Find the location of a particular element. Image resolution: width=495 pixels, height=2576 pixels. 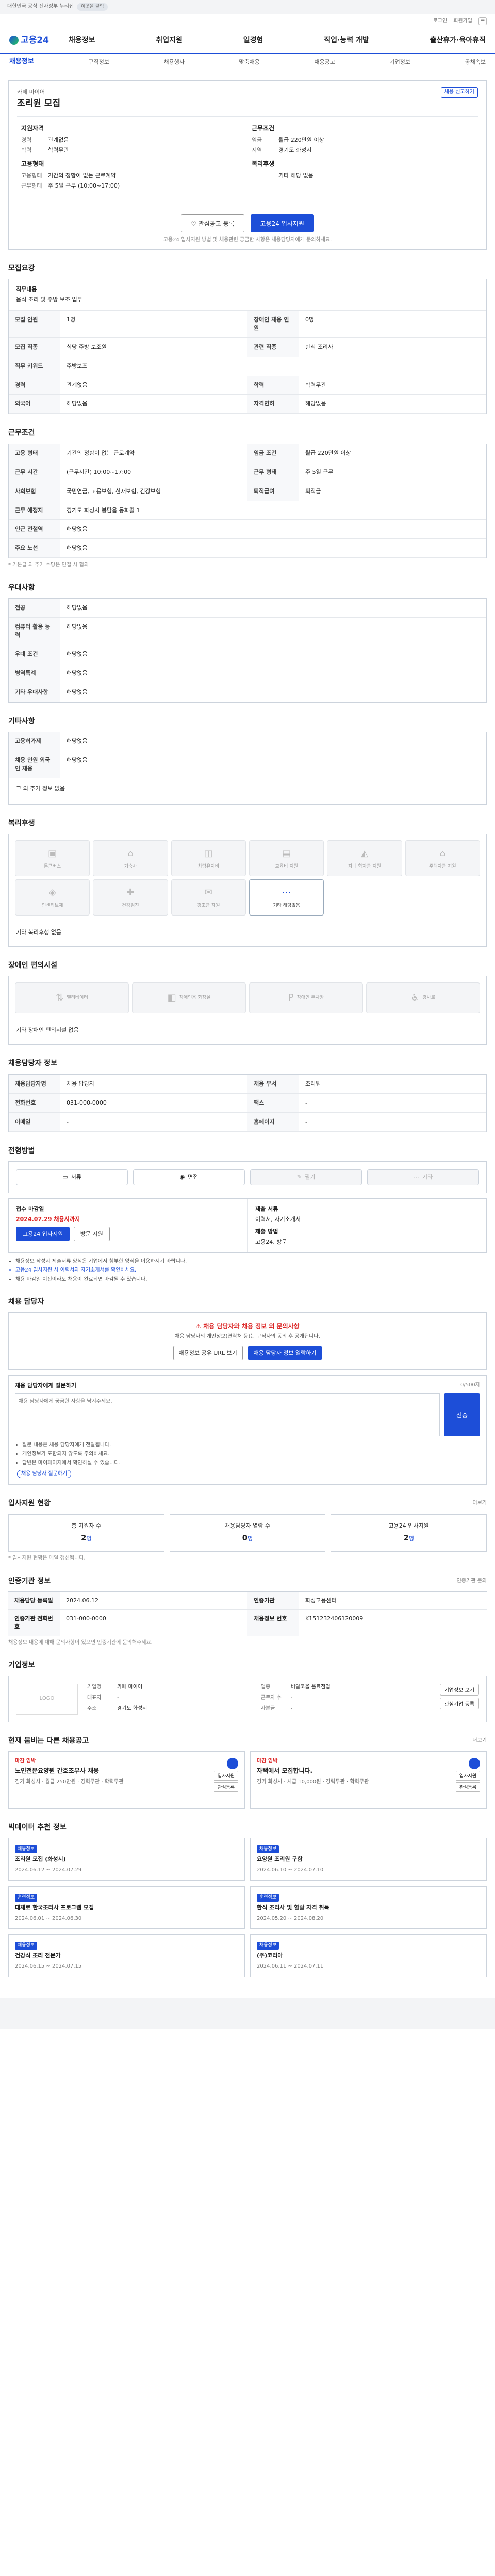

promo-card: 채용정보 건강식 조리 전문가 2024.06.15 ~ 2024.07.15 is located at coordinates (126, 1955).